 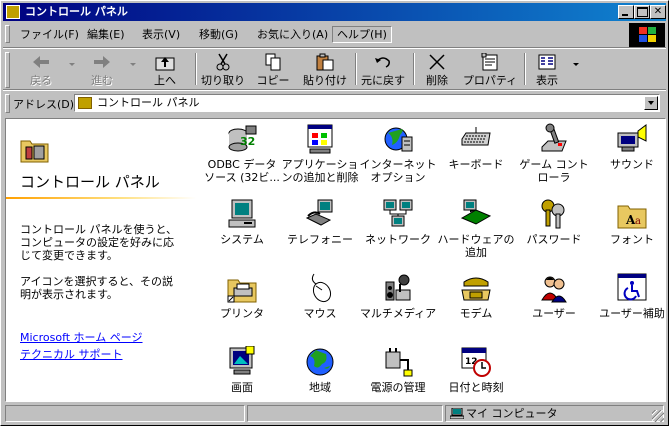 What do you see at coordinates (383, 69) in the screenshot?
I see `undo-button: 元に戻す` at bounding box center [383, 69].